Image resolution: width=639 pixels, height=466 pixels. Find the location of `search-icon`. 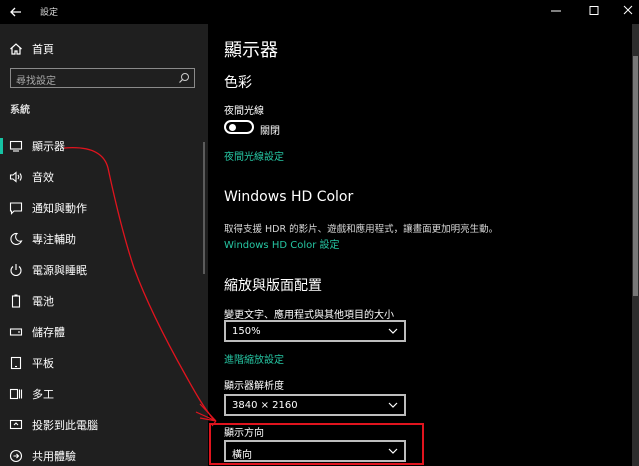

search-icon is located at coordinates (184, 78).